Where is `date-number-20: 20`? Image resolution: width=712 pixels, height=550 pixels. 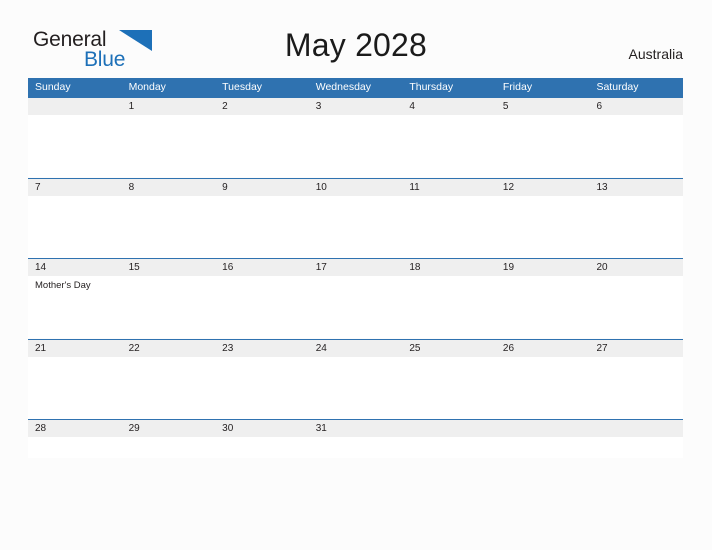
date-number-20: 20 is located at coordinates (636, 267).